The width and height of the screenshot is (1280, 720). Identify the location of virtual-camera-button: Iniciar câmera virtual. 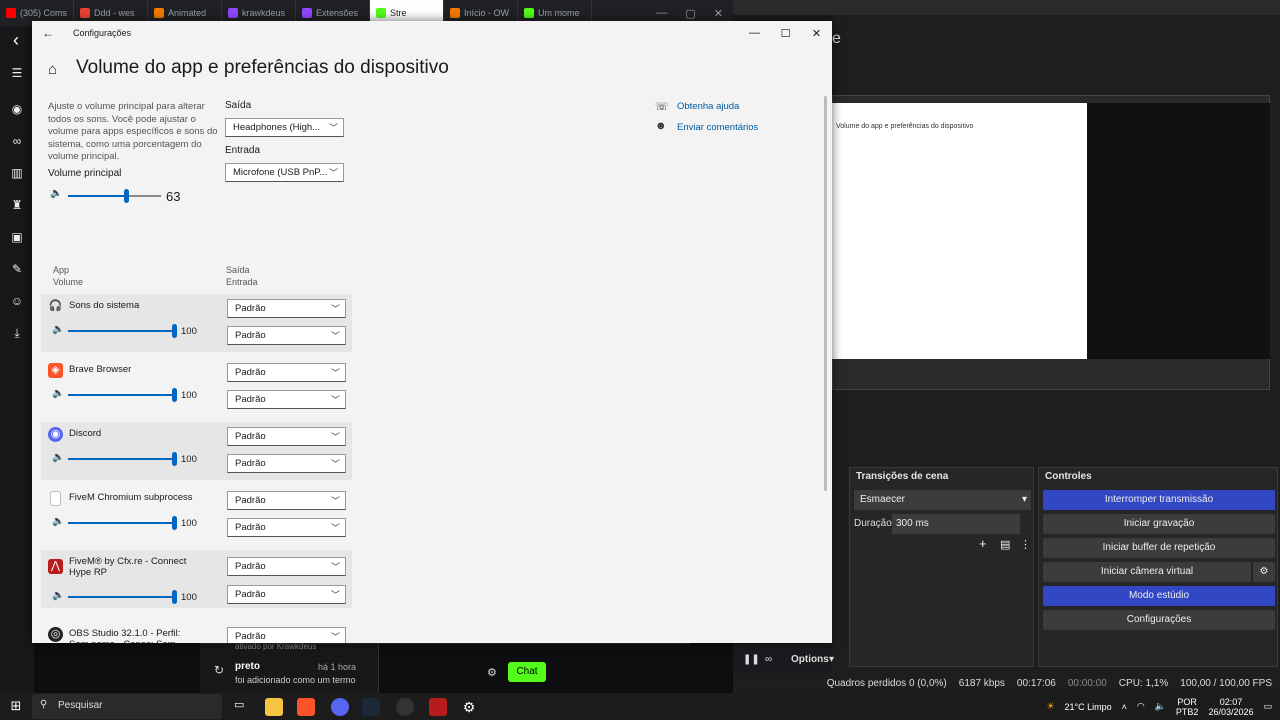
(1147, 572).